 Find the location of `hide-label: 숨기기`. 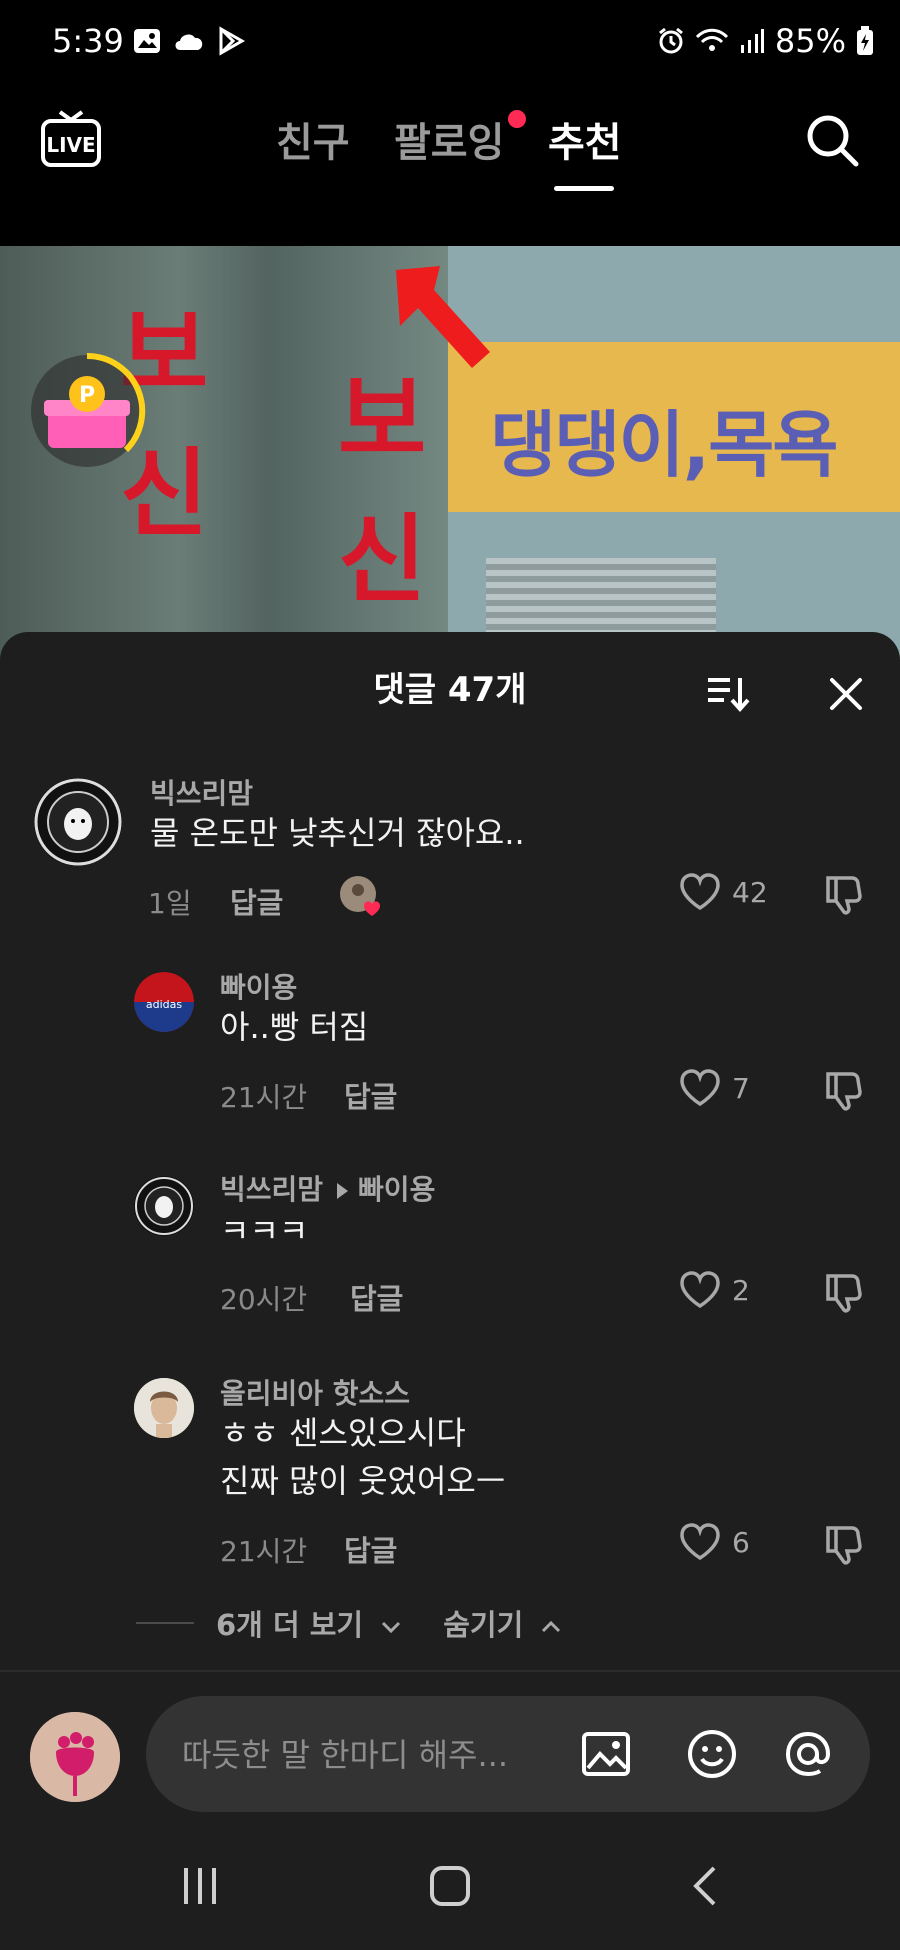

hide-label: 숨기기 is located at coordinates (483, 1625).